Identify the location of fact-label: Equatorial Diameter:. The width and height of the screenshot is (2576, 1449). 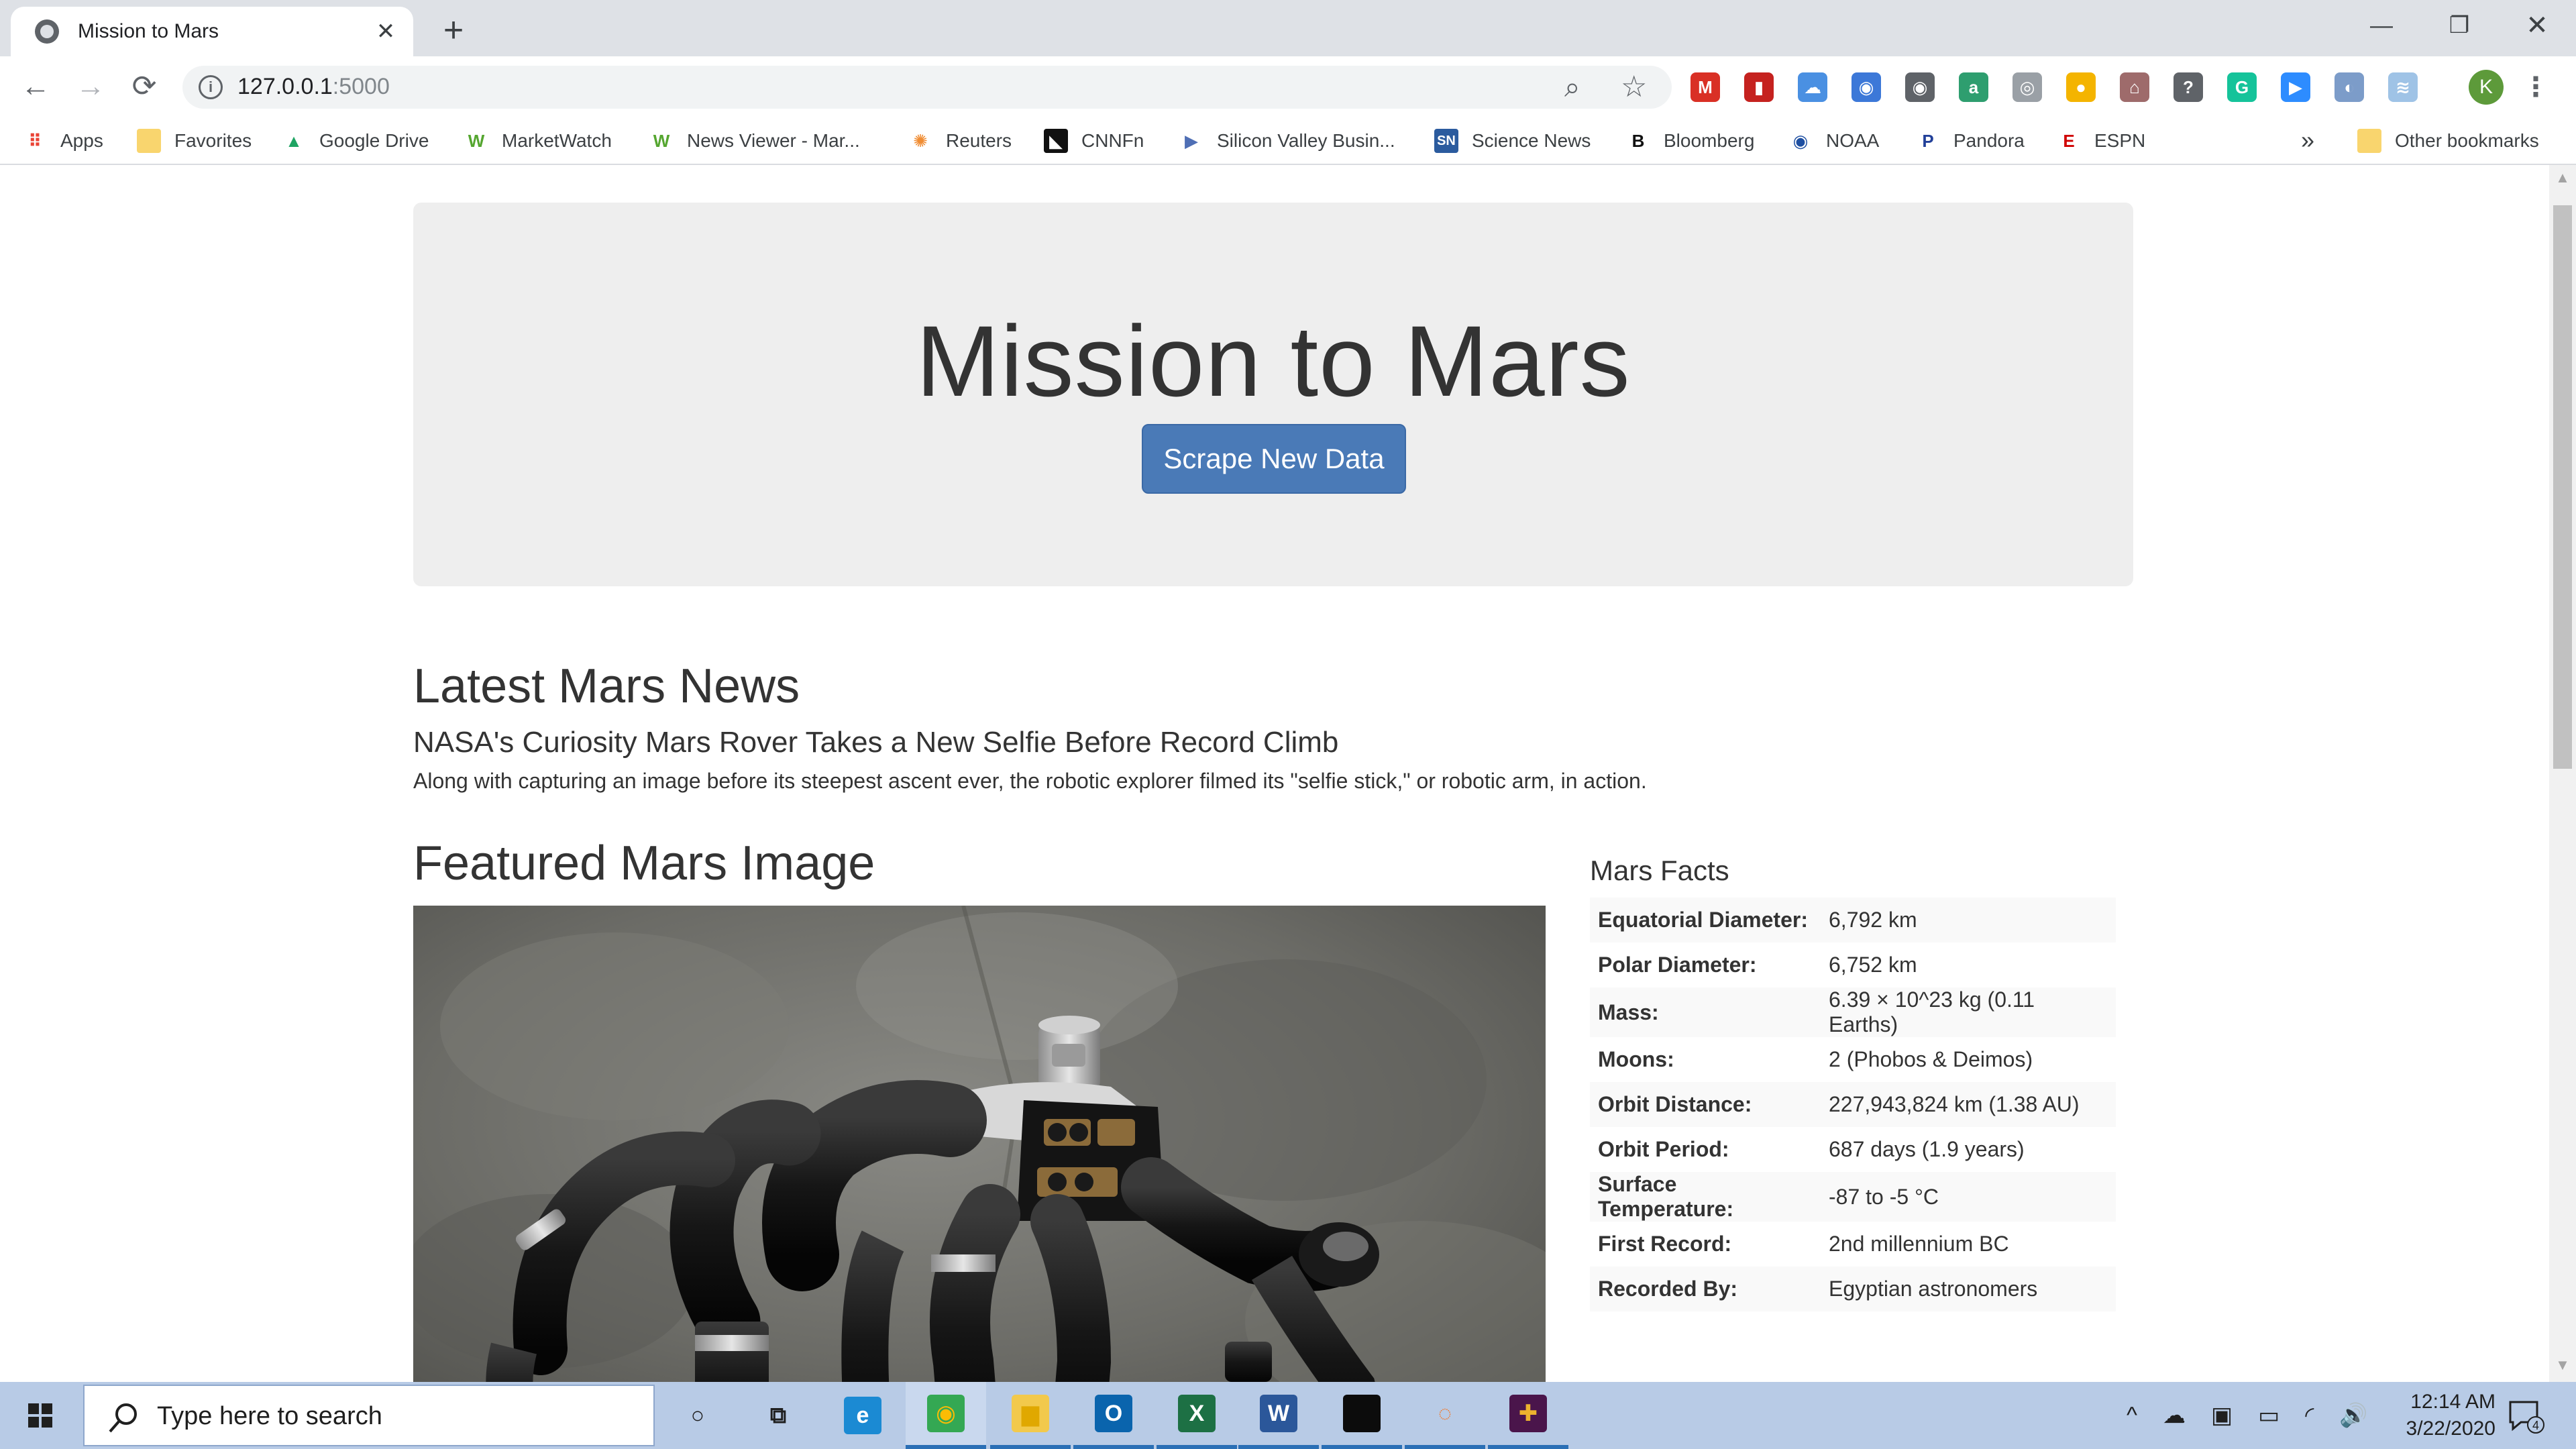
(1703, 920).